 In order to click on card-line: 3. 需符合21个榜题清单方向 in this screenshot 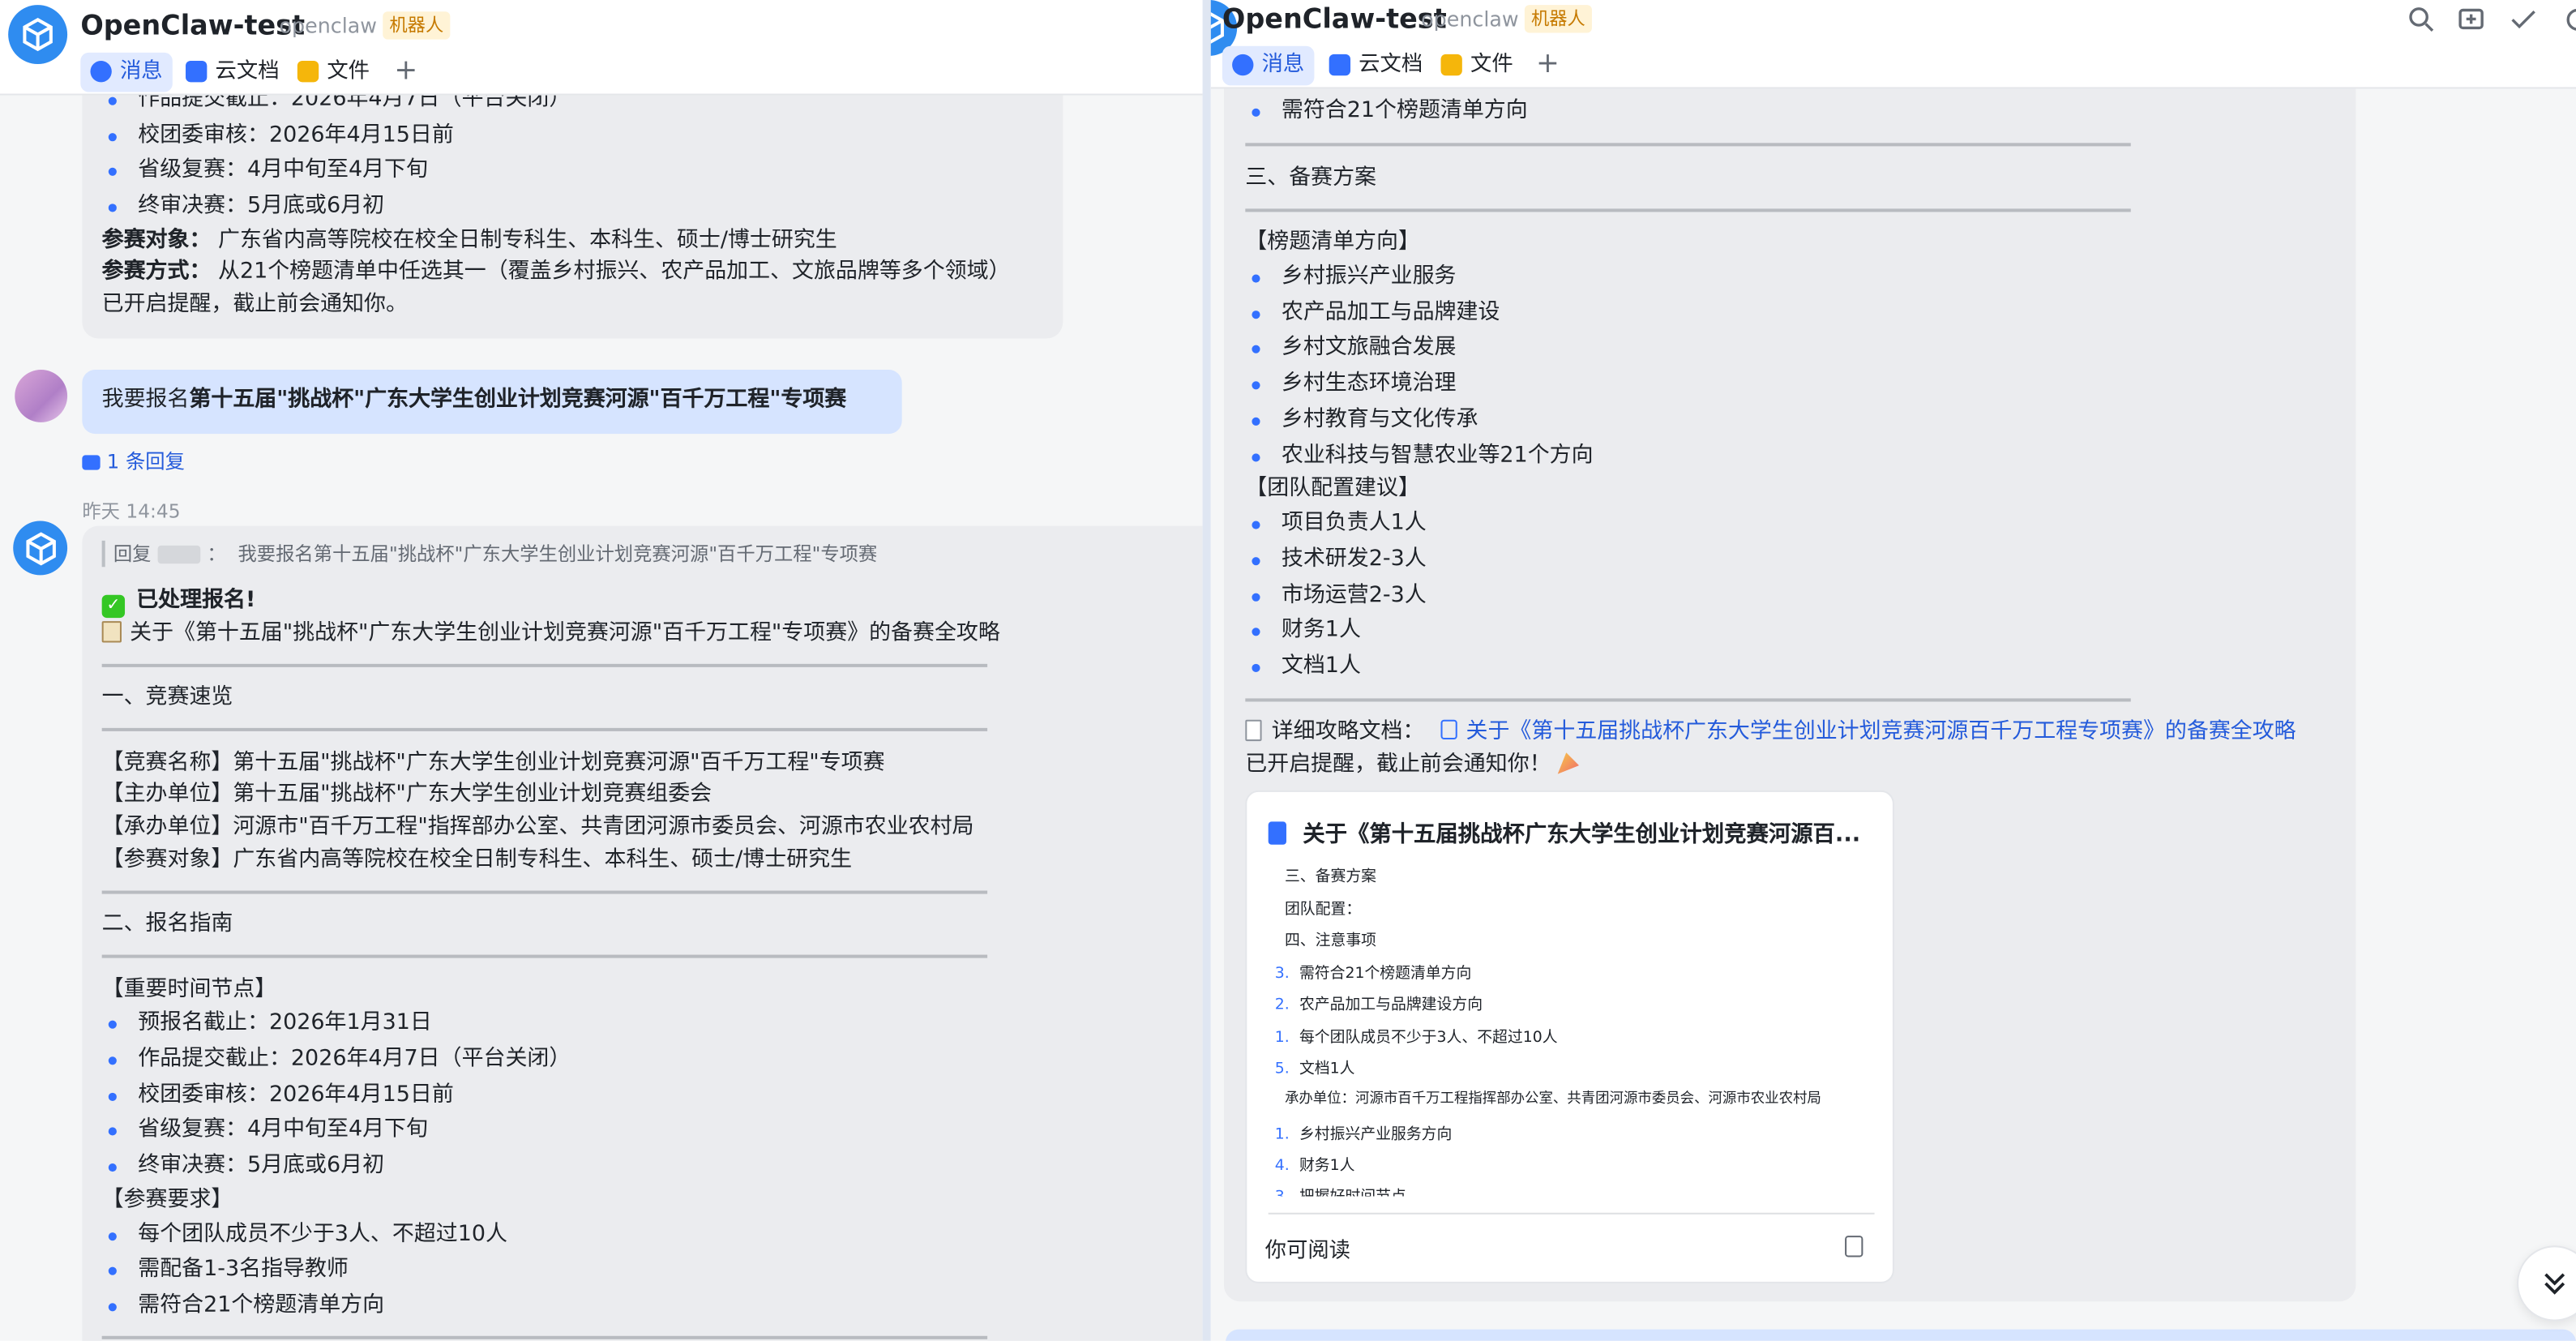, I will do `click(1373, 973)`.